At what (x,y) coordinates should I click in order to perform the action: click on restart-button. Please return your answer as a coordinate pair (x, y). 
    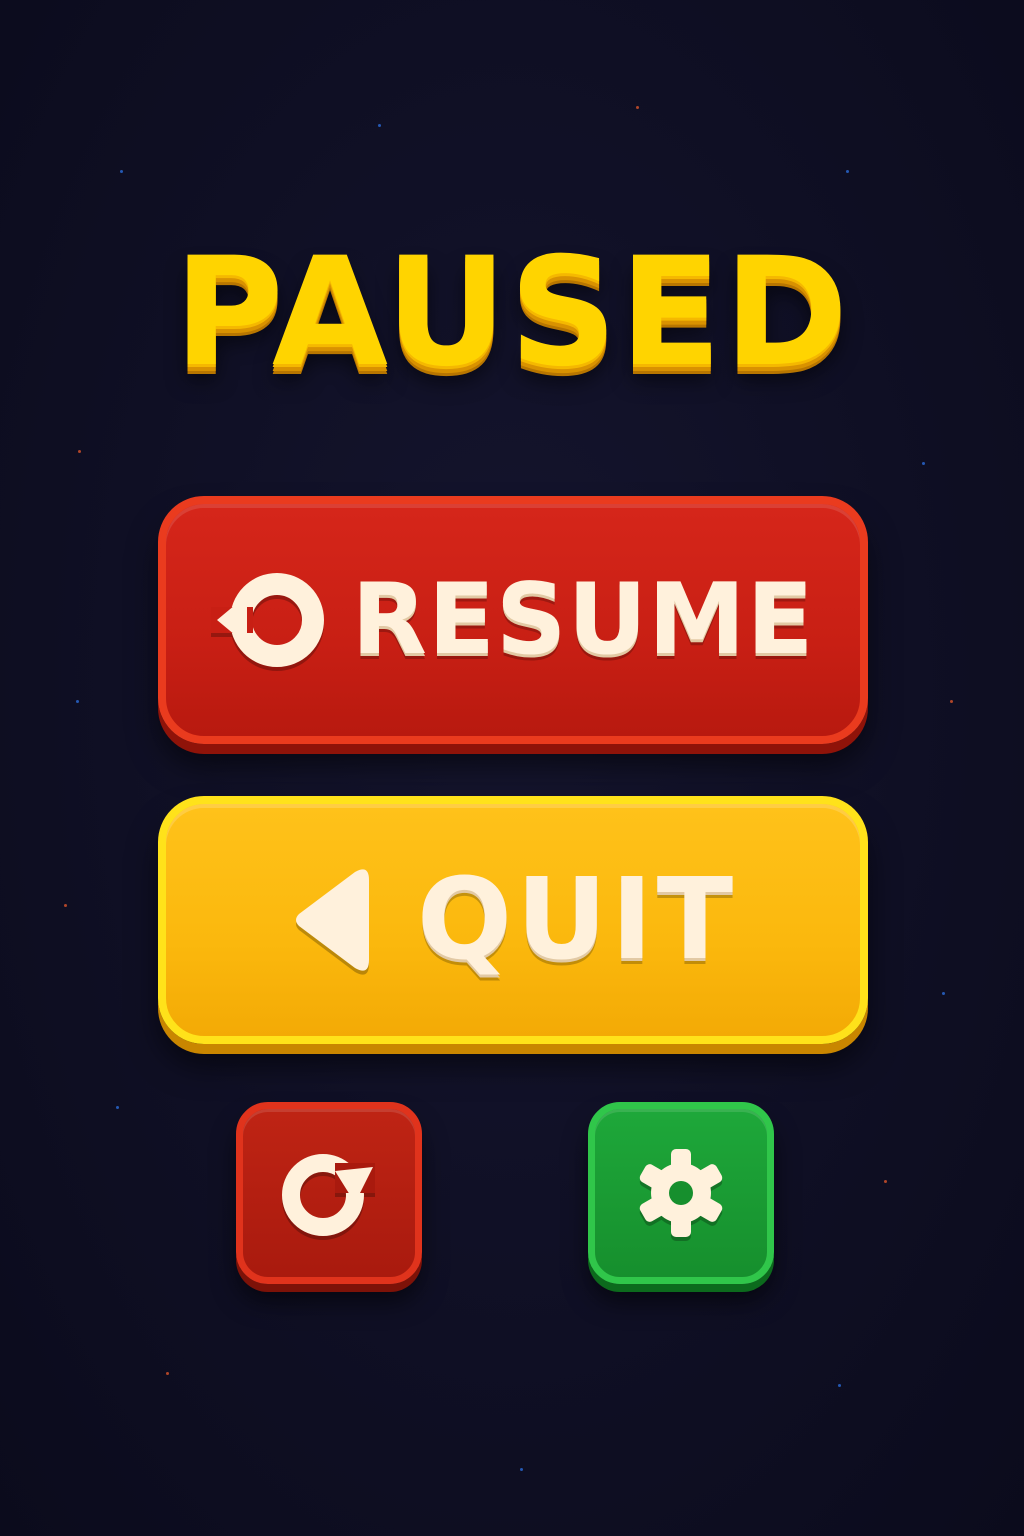
    Looking at the image, I should click on (329, 1193).